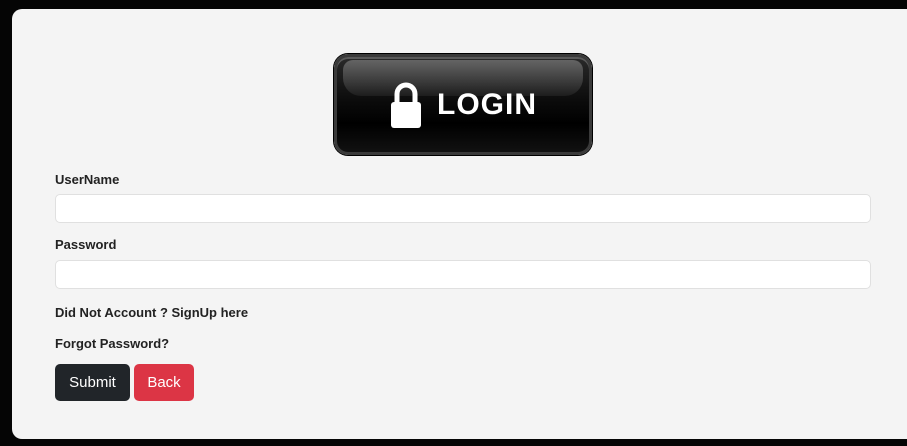 This screenshot has height=446, width=907. Describe the element at coordinates (92, 382) in the screenshot. I see `submit-button: Submit` at that location.